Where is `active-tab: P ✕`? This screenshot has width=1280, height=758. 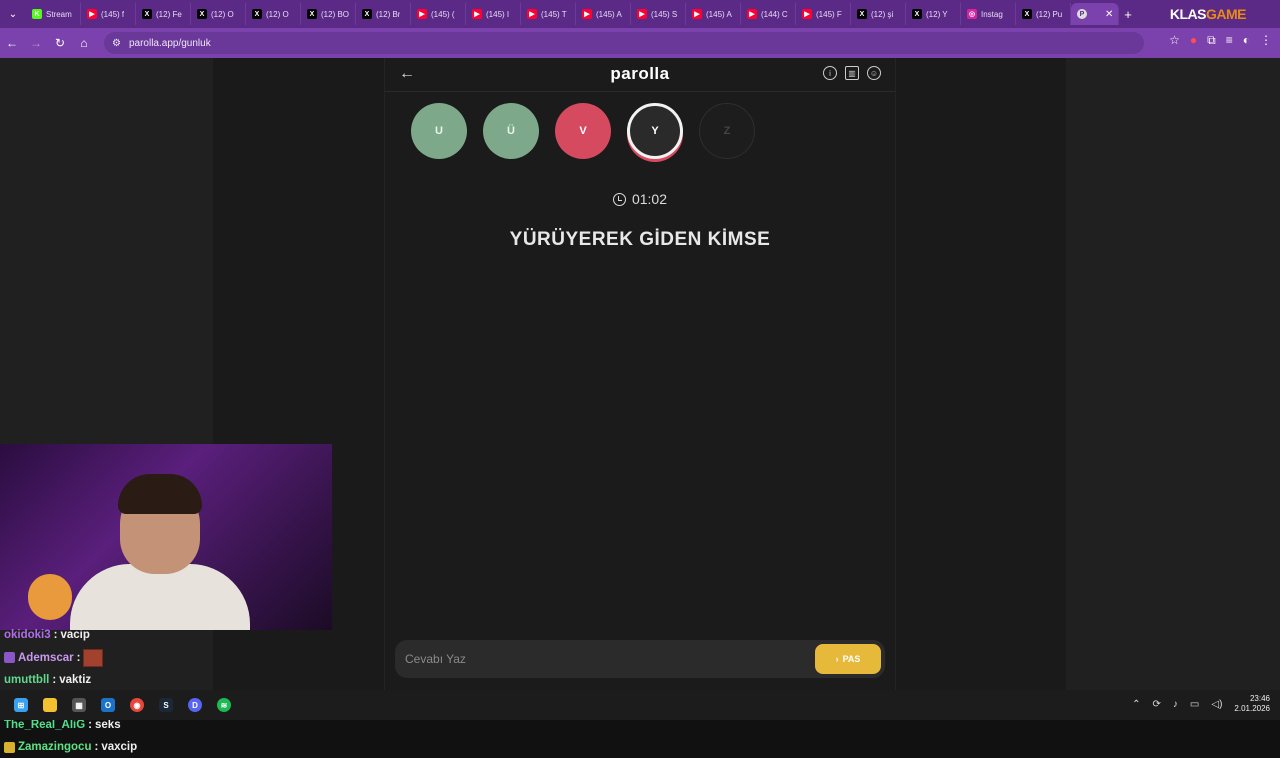 active-tab: P ✕ is located at coordinates (1095, 14).